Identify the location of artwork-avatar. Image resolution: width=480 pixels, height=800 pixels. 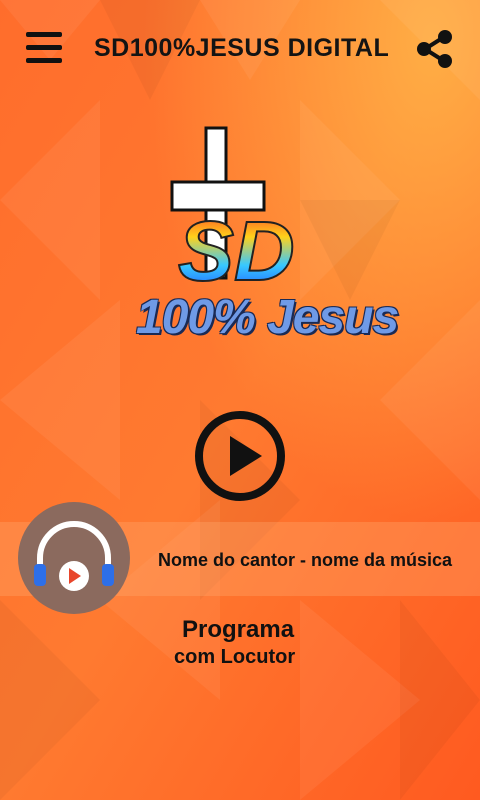
(74, 558).